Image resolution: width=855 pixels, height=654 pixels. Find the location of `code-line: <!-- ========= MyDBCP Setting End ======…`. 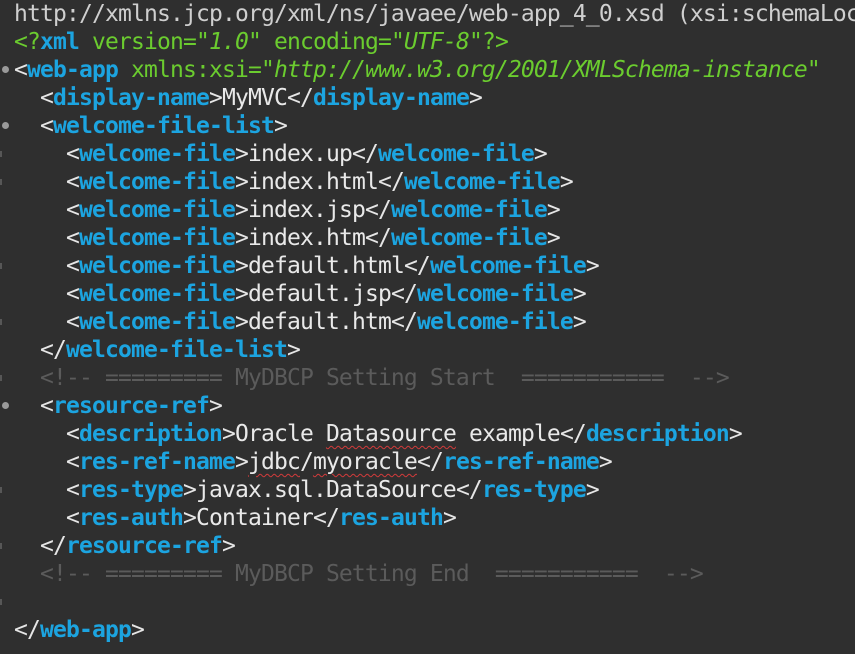

code-line: <!-- ========= MyDBCP Setting End ======… is located at coordinates (359, 574).